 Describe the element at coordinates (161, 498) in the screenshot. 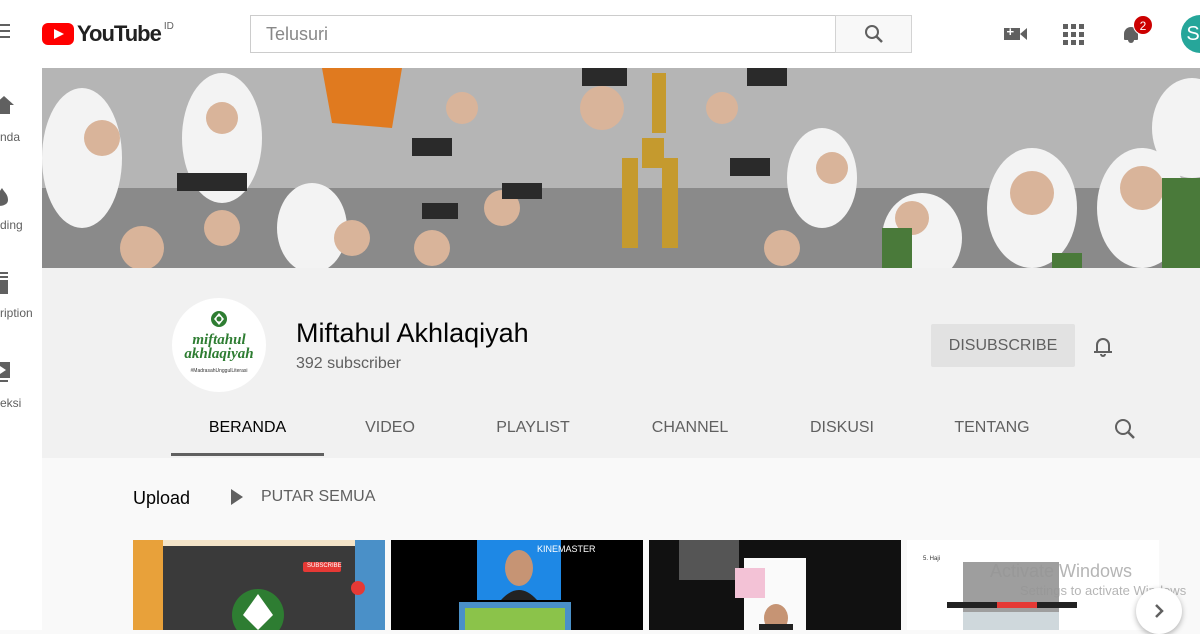

I see `section-title: Upload` at that location.